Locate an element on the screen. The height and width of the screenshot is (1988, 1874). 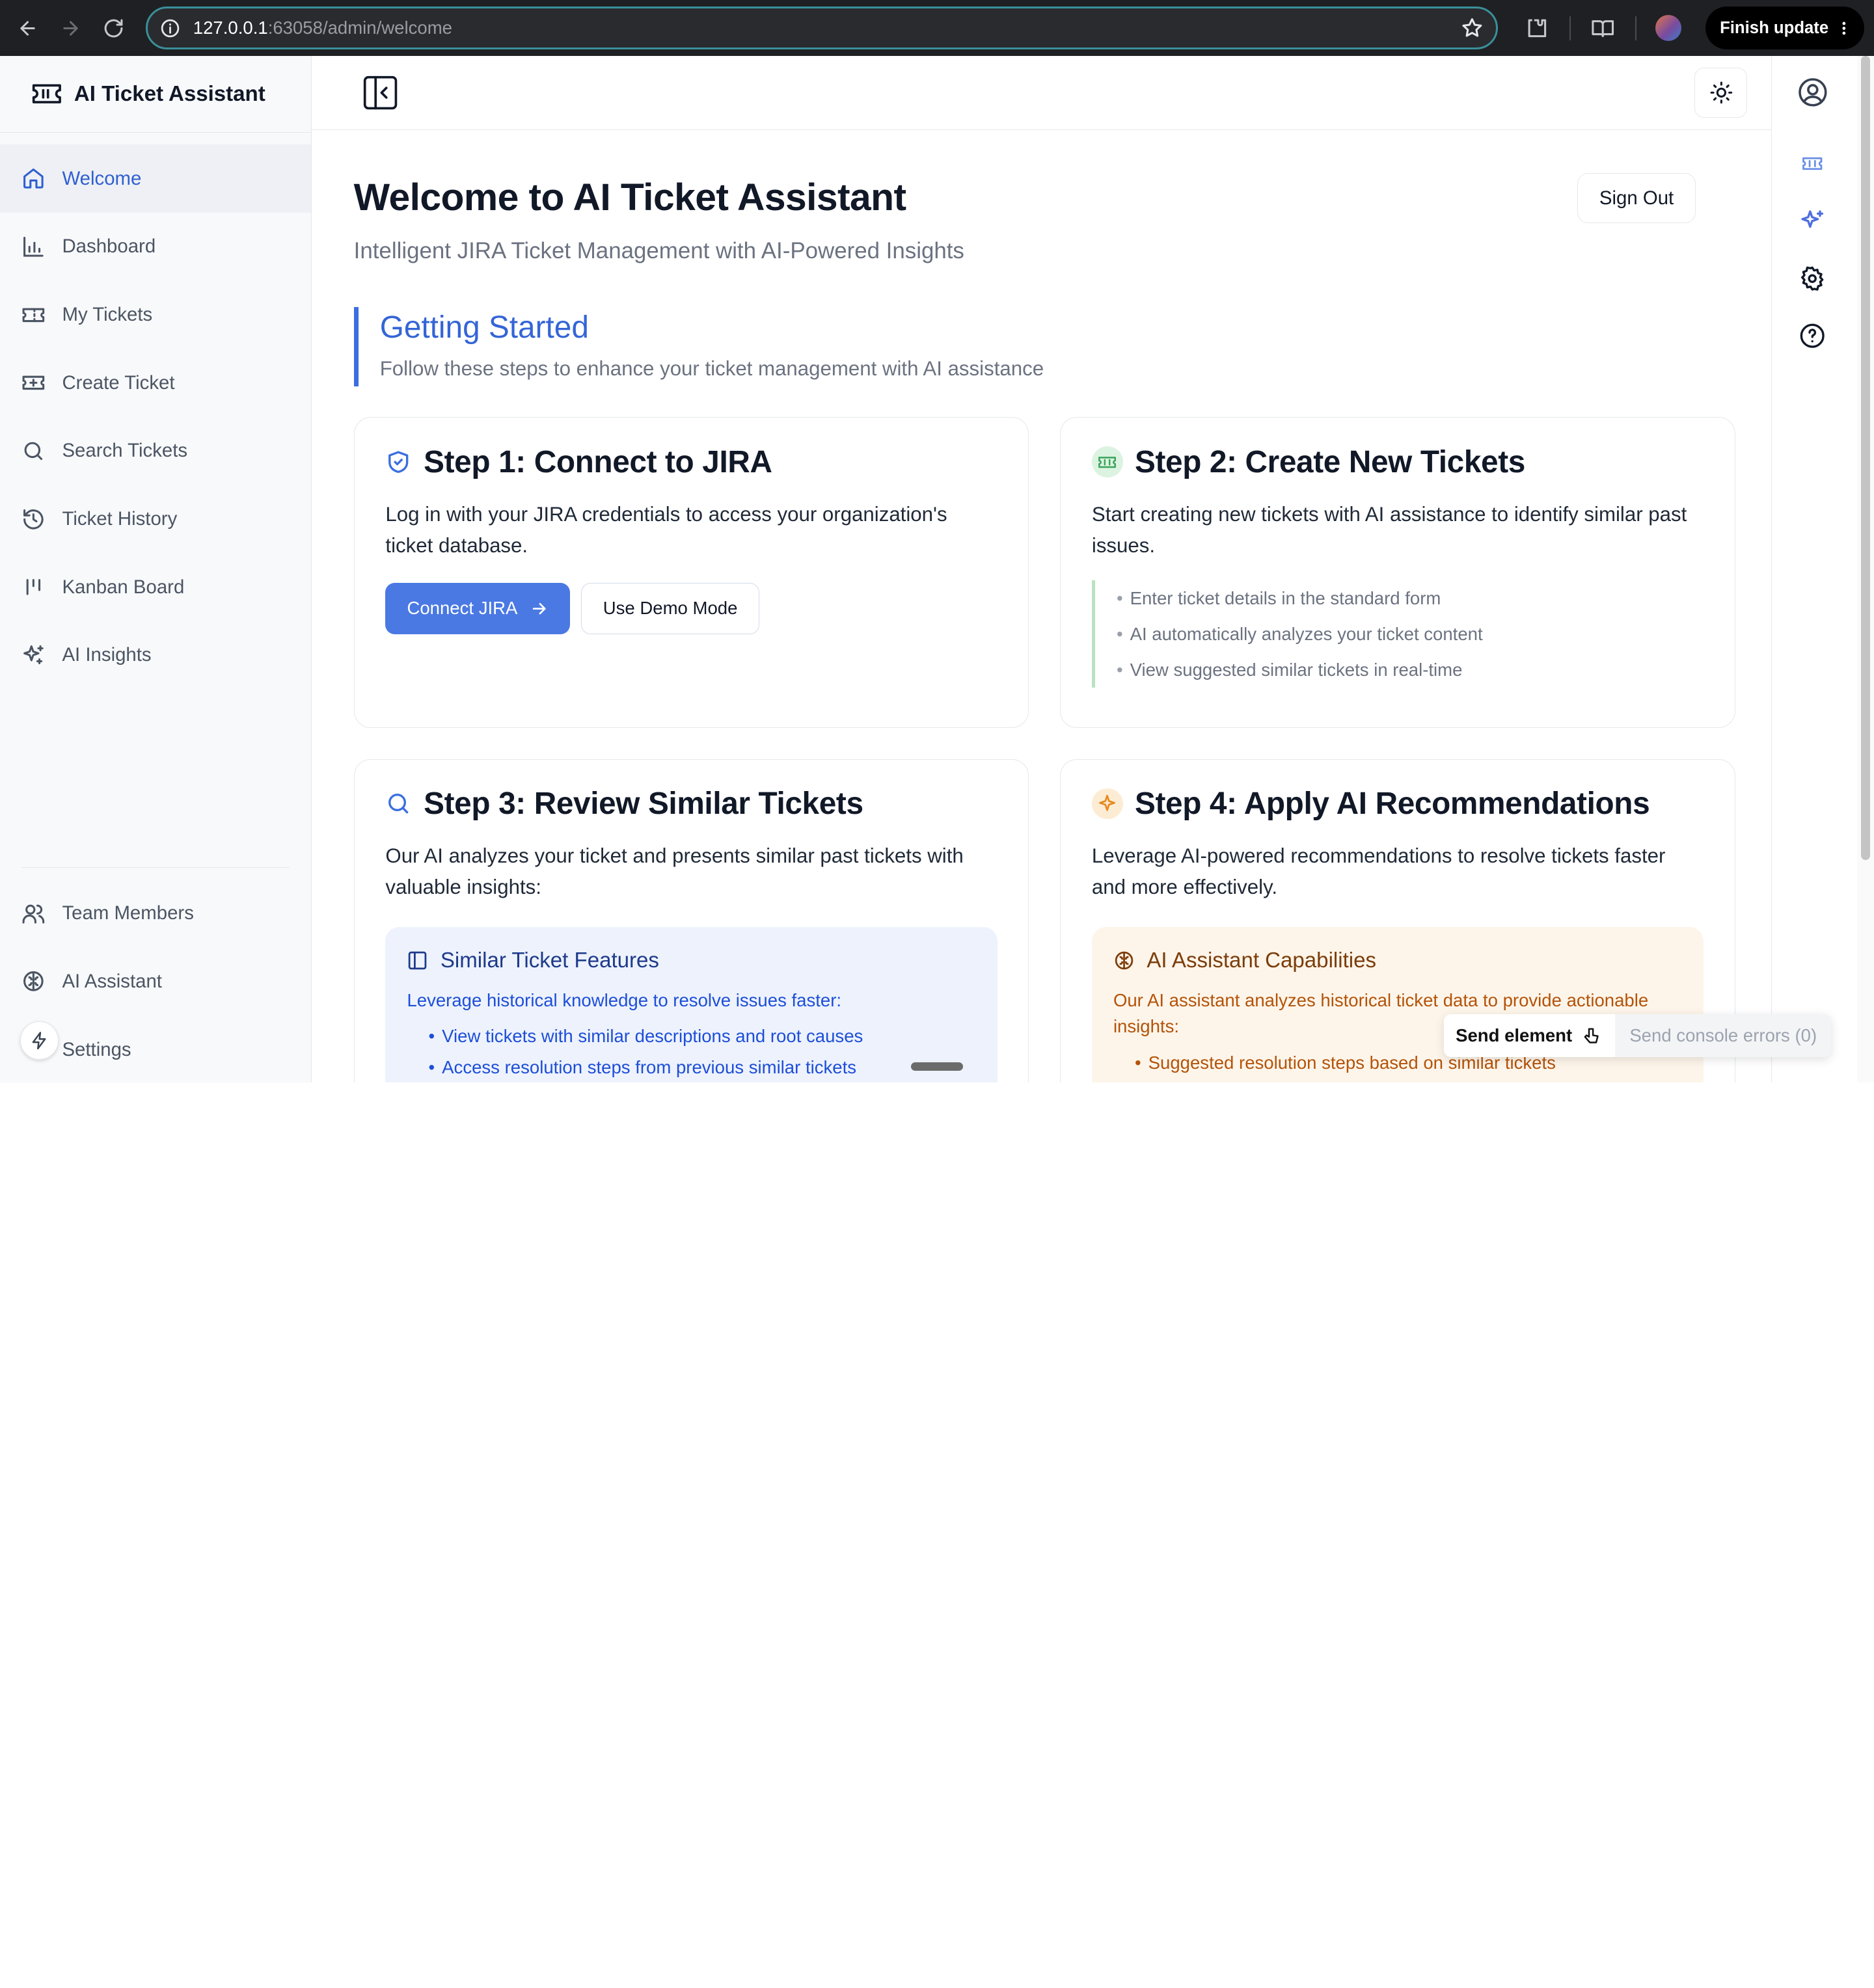
sidebar-item-welcome: Welcome is located at coordinates (156, 178).